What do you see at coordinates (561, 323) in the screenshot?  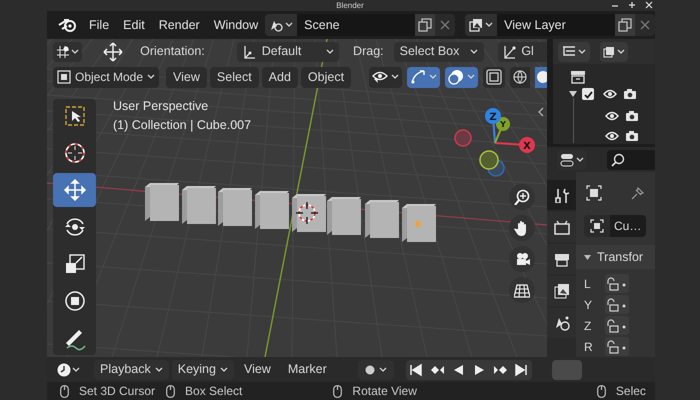 I see `scene-tab` at bounding box center [561, 323].